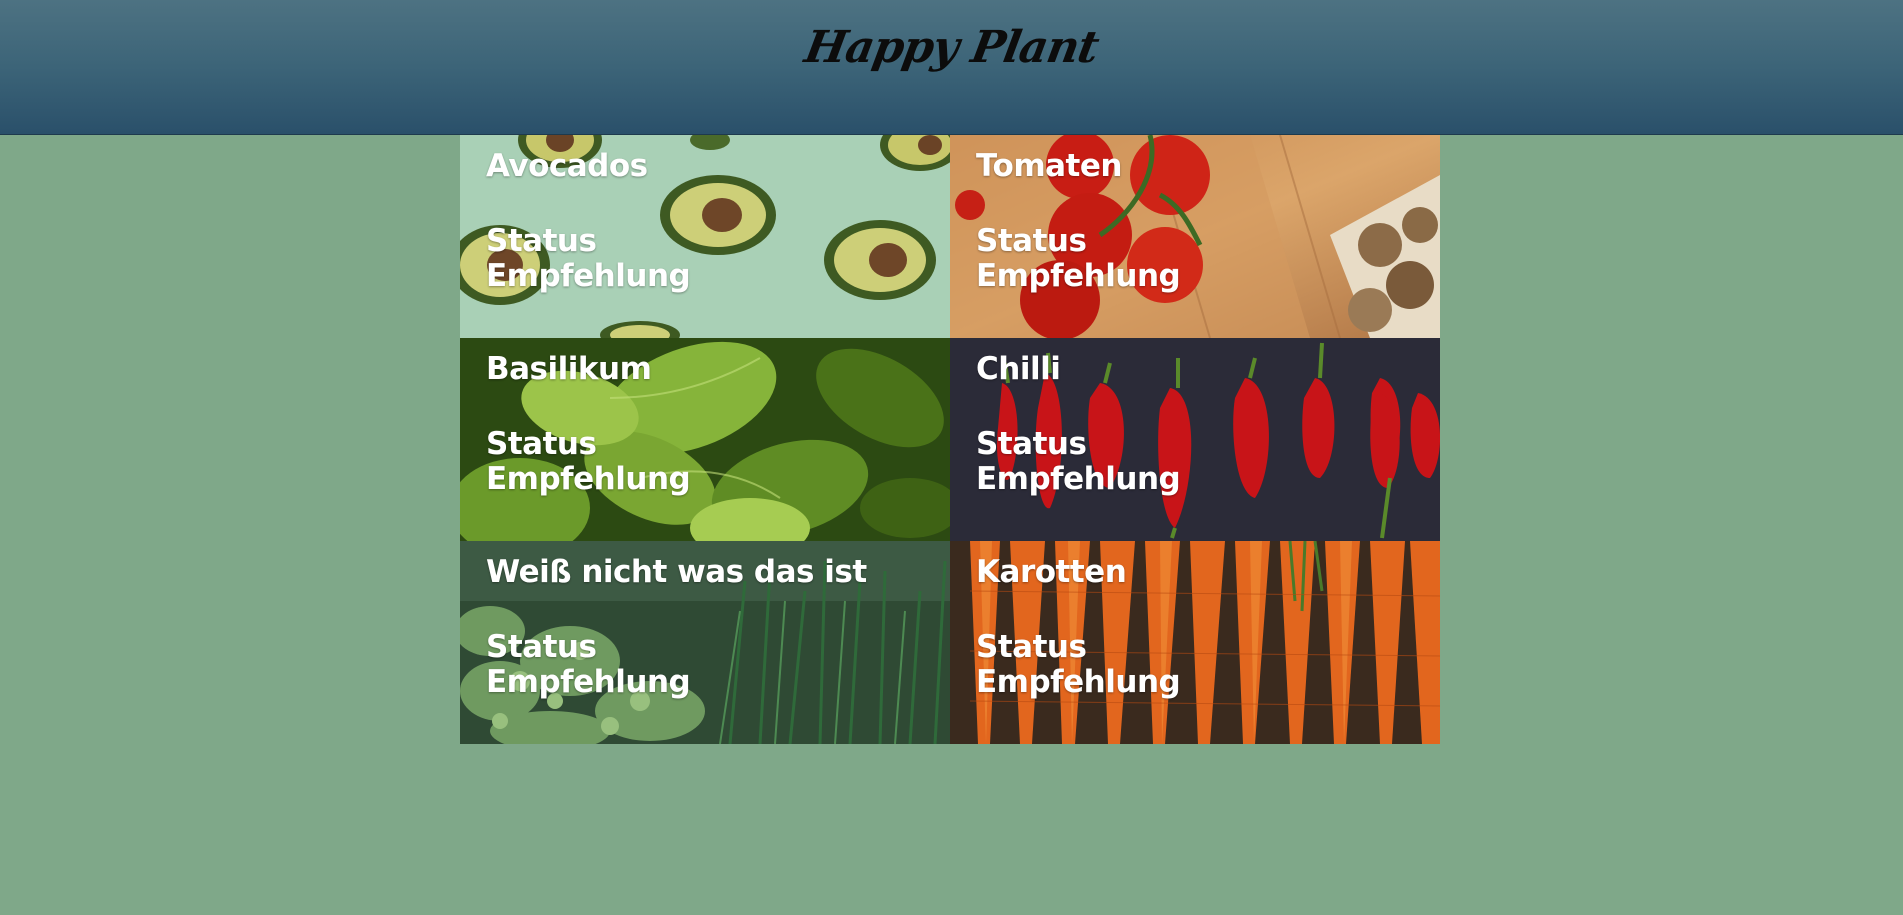 This screenshot has width=1903, height=915. What do you see at coordinates (1203, 627) in the screenshot?
I see `plant-tile-text: Karotten Status Empfehlung` at bounding box center [1203, 627].